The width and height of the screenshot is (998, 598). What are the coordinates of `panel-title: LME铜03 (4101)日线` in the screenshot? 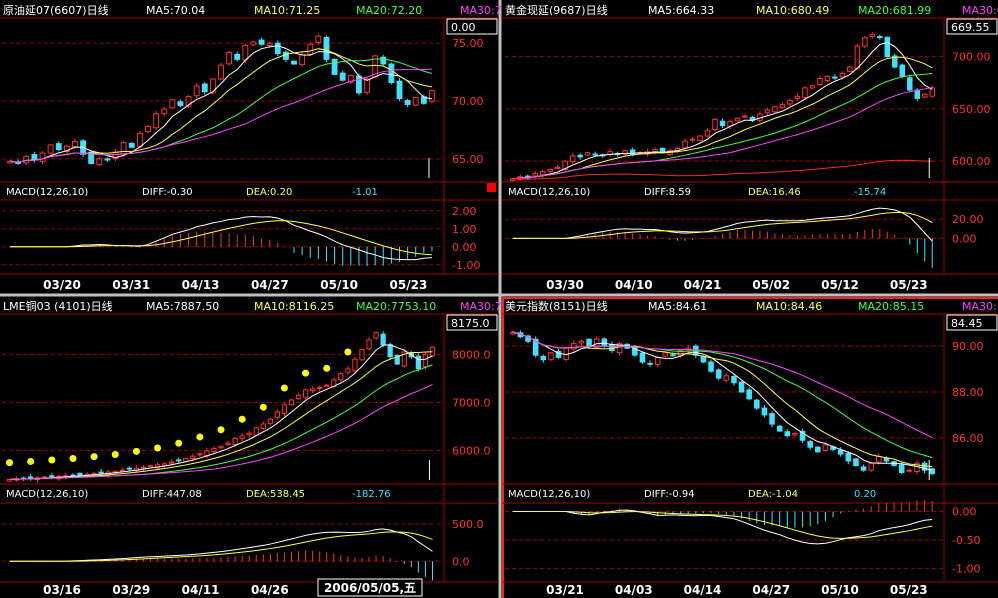 It's located at (58, 306).